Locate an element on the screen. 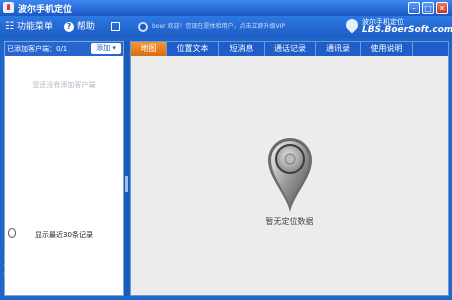  title-bar: 波尔手机定位 – □ ✕ is located at coordinates (226, 8).